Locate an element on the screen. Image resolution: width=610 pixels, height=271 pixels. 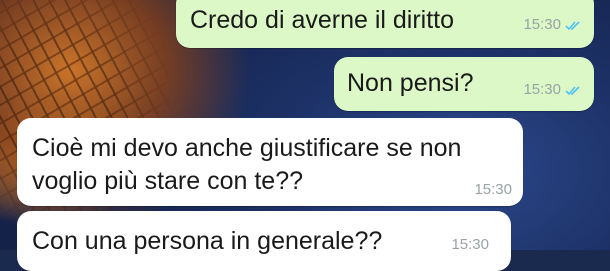
message-bubble-outgoing: Credo di averne il diritto 15:30 is located at coordinates (385, 24).